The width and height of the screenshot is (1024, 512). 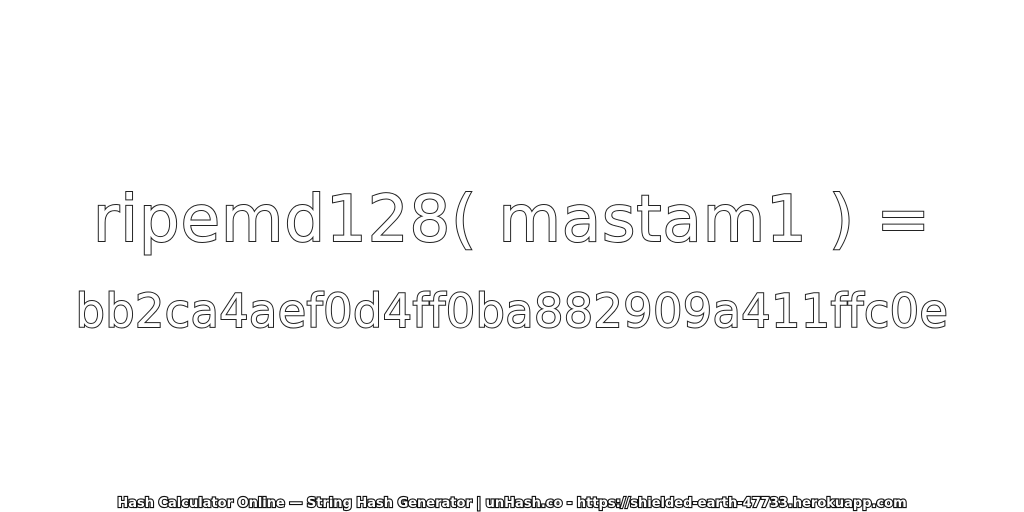 What do you see at coordinates (512, 311) in the screenshot?
I see `hash-value: bb2ca4aef0d4ff0ba882909a411ffc0e` at bounding box center [512, 311].